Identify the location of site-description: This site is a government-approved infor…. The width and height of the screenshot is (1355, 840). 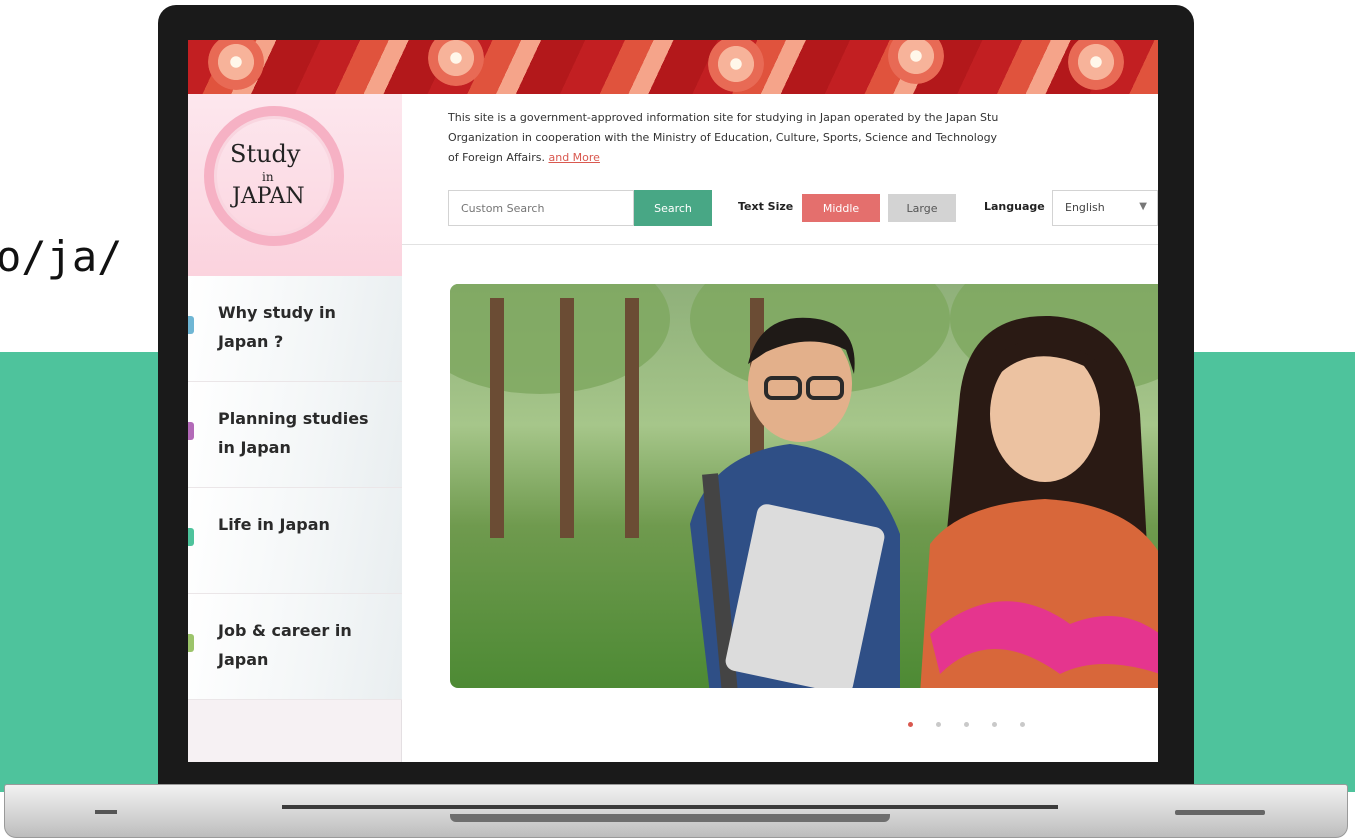
(803, 138).